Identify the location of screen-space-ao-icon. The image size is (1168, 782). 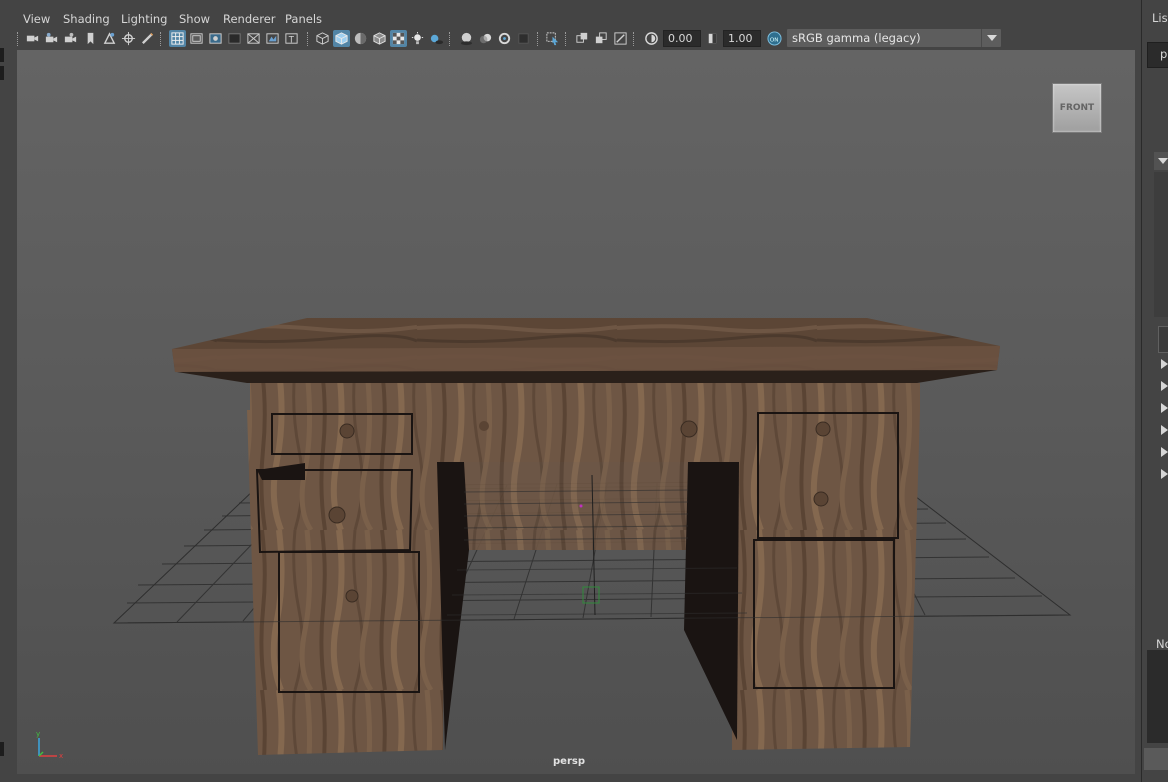
(466, 38).